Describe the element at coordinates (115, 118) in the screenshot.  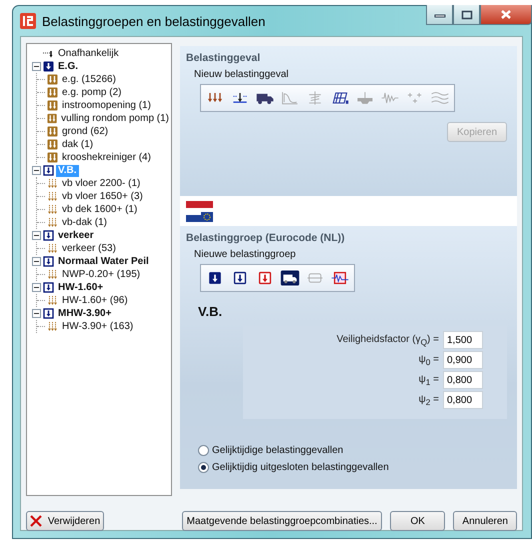
I see `tree-item: vulling rondom pomp (1)` at that location.